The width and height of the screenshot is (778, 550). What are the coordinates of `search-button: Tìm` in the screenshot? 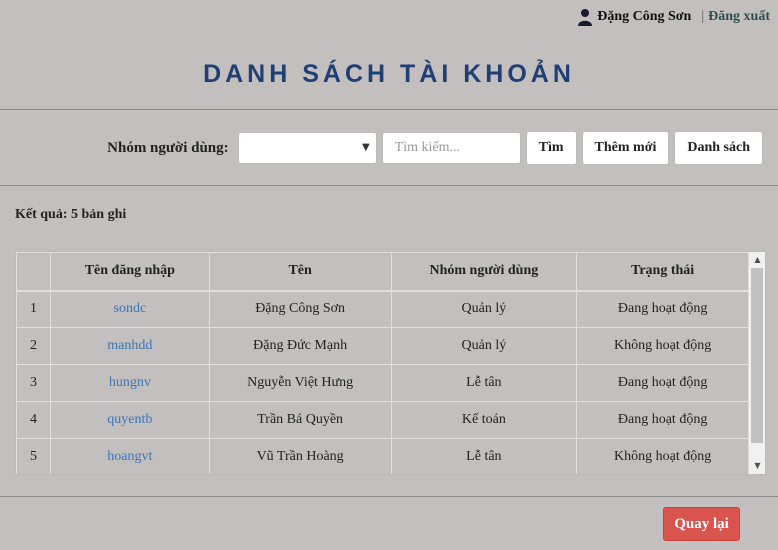 It's located at (551, 148).